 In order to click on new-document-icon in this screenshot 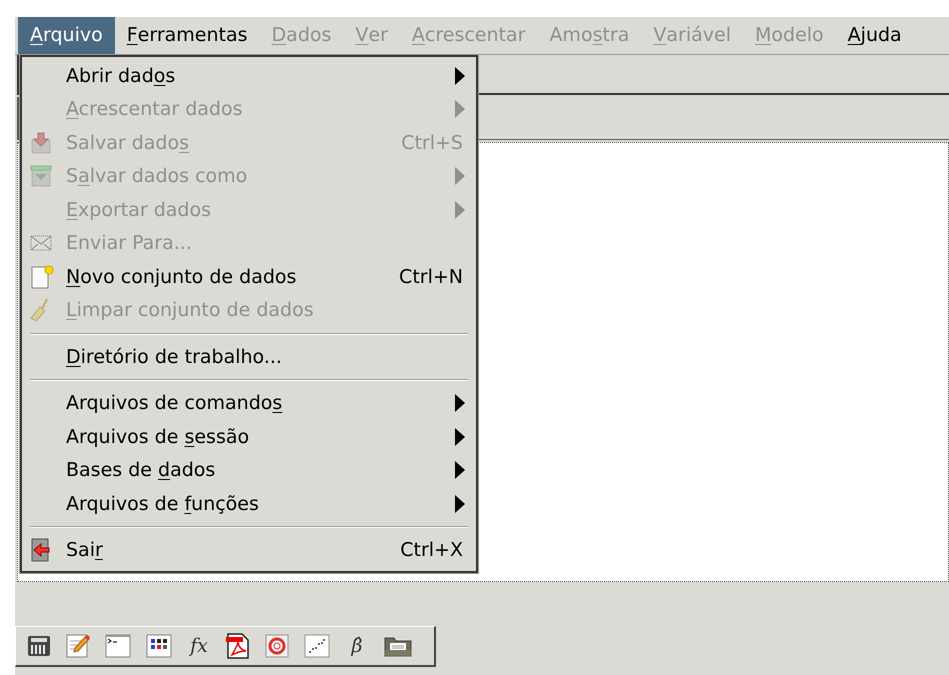, I will do `click(42, 276)`.